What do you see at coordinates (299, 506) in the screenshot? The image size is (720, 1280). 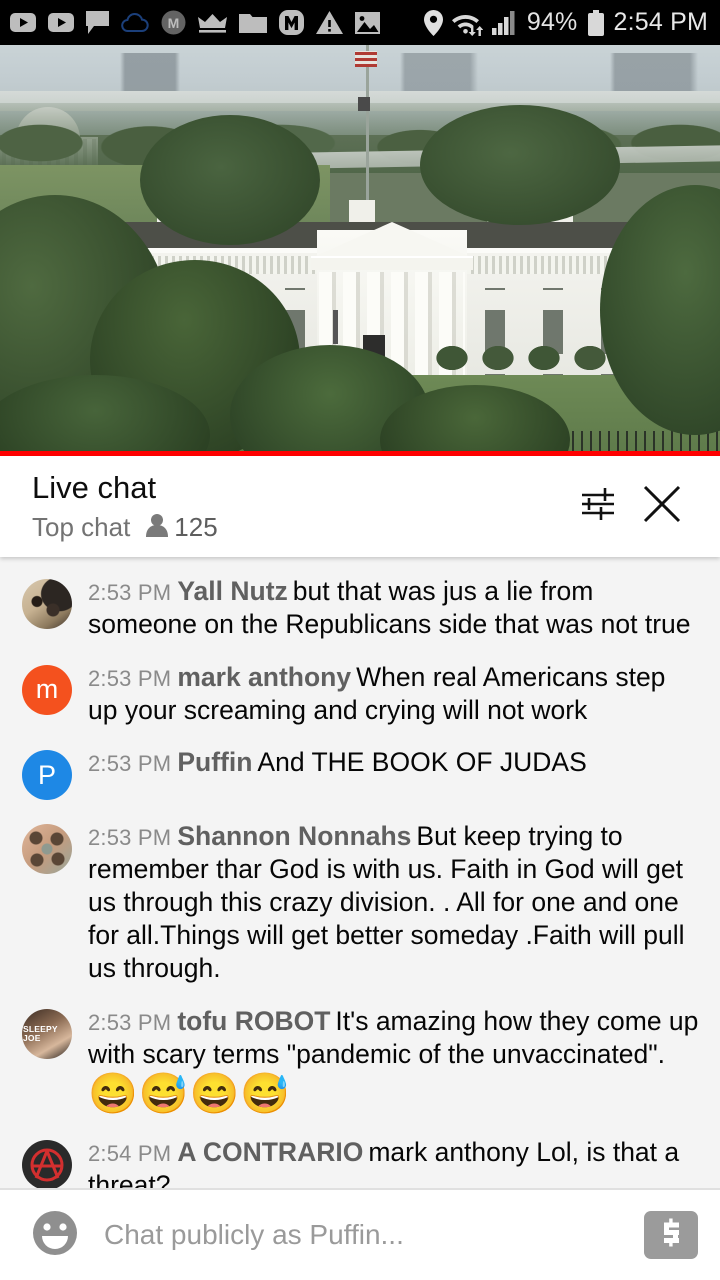 I see `chat-header-text: Live chat Top chat 125` at bounding box center [299, 506].